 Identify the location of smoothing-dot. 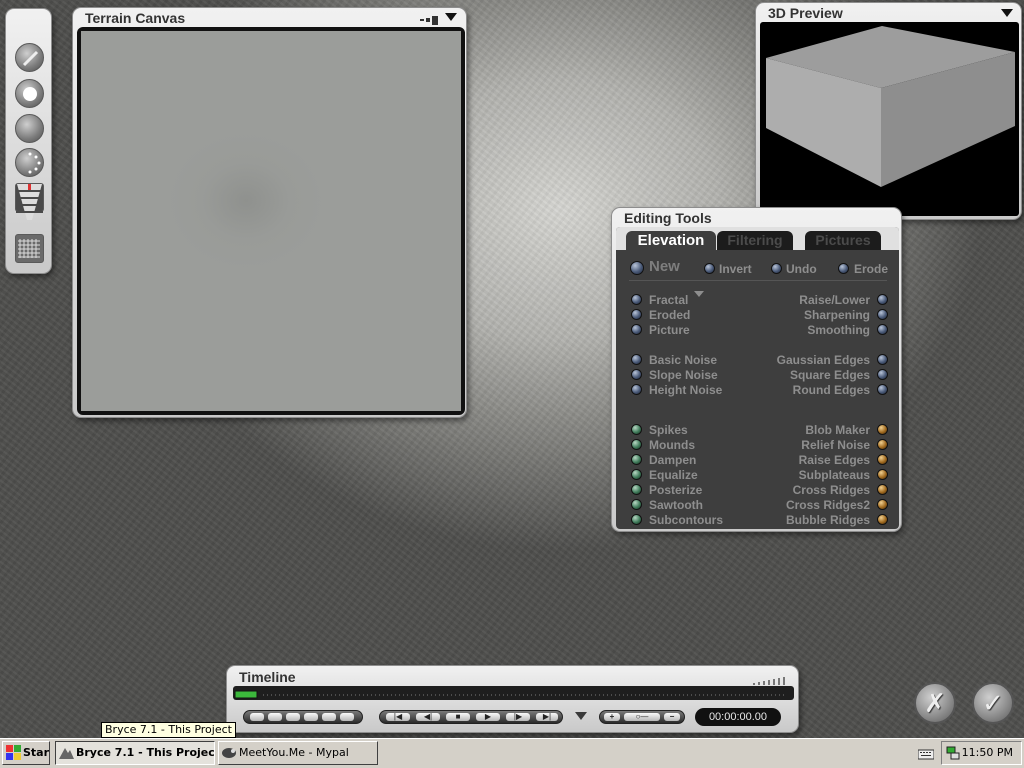
(882, 329).